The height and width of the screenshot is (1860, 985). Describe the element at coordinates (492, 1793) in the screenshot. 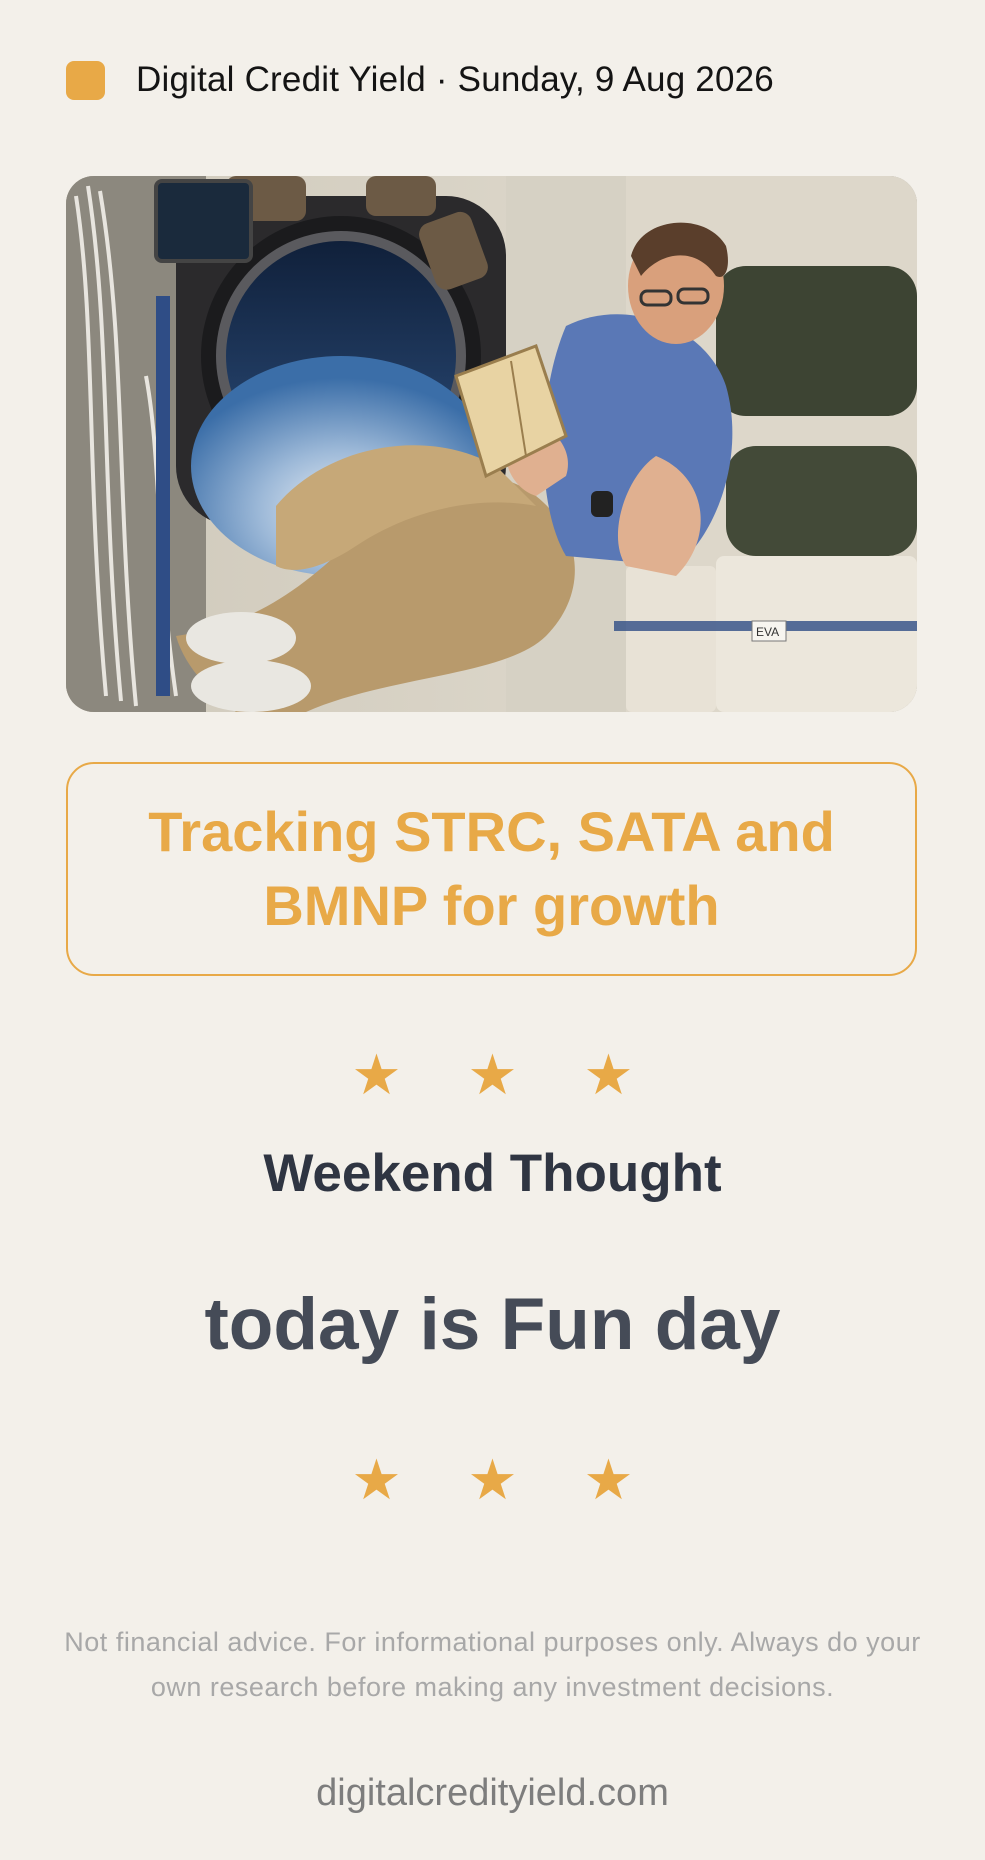

I see `site-link: digitalcredityield.com` at that location.